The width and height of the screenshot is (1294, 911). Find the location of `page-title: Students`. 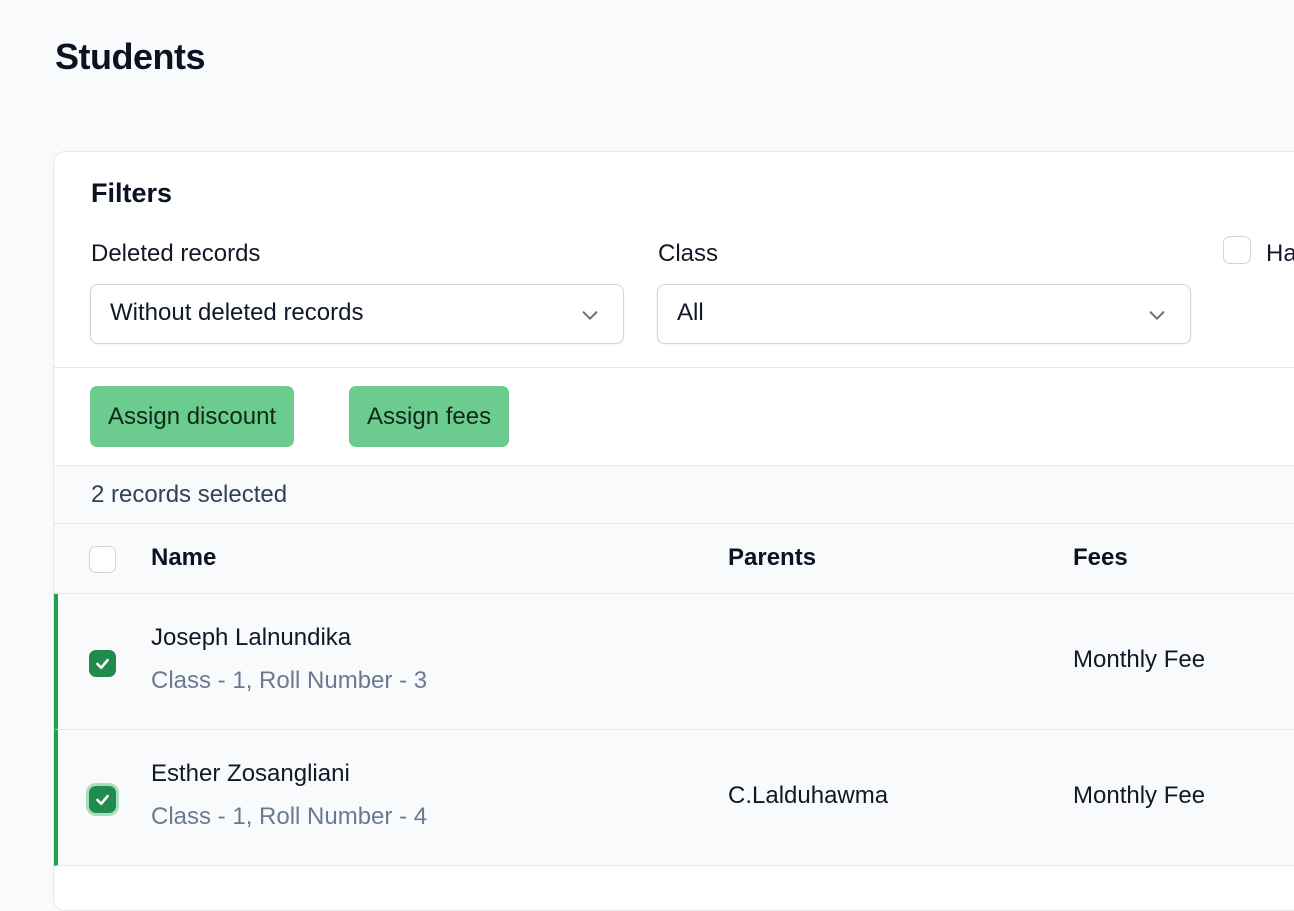

page-title: Students is located at coordinates (130, 56).